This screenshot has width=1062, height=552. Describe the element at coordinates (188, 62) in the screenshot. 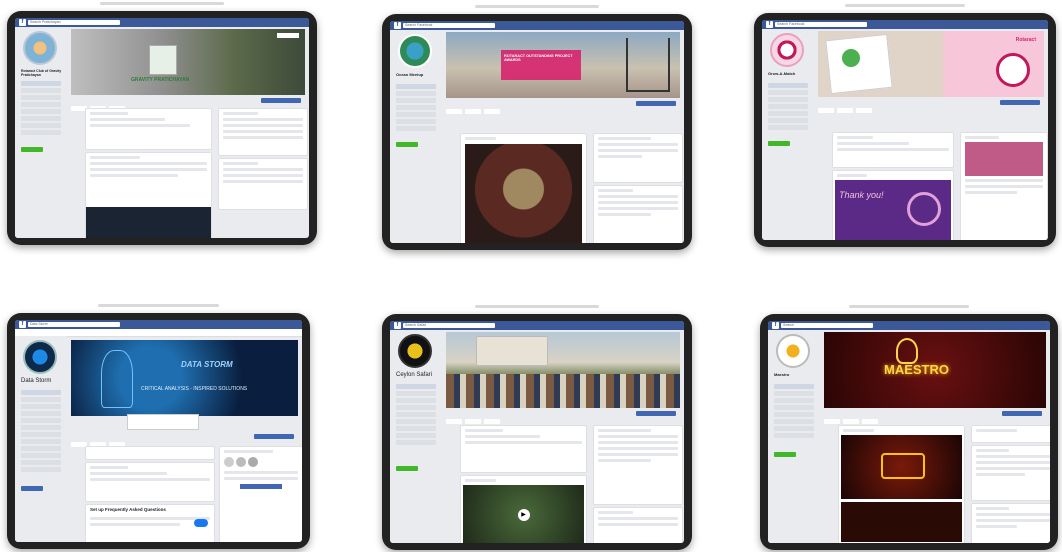

I see `cover-photo: GRAVITY PRATICHAYAN` at that location.